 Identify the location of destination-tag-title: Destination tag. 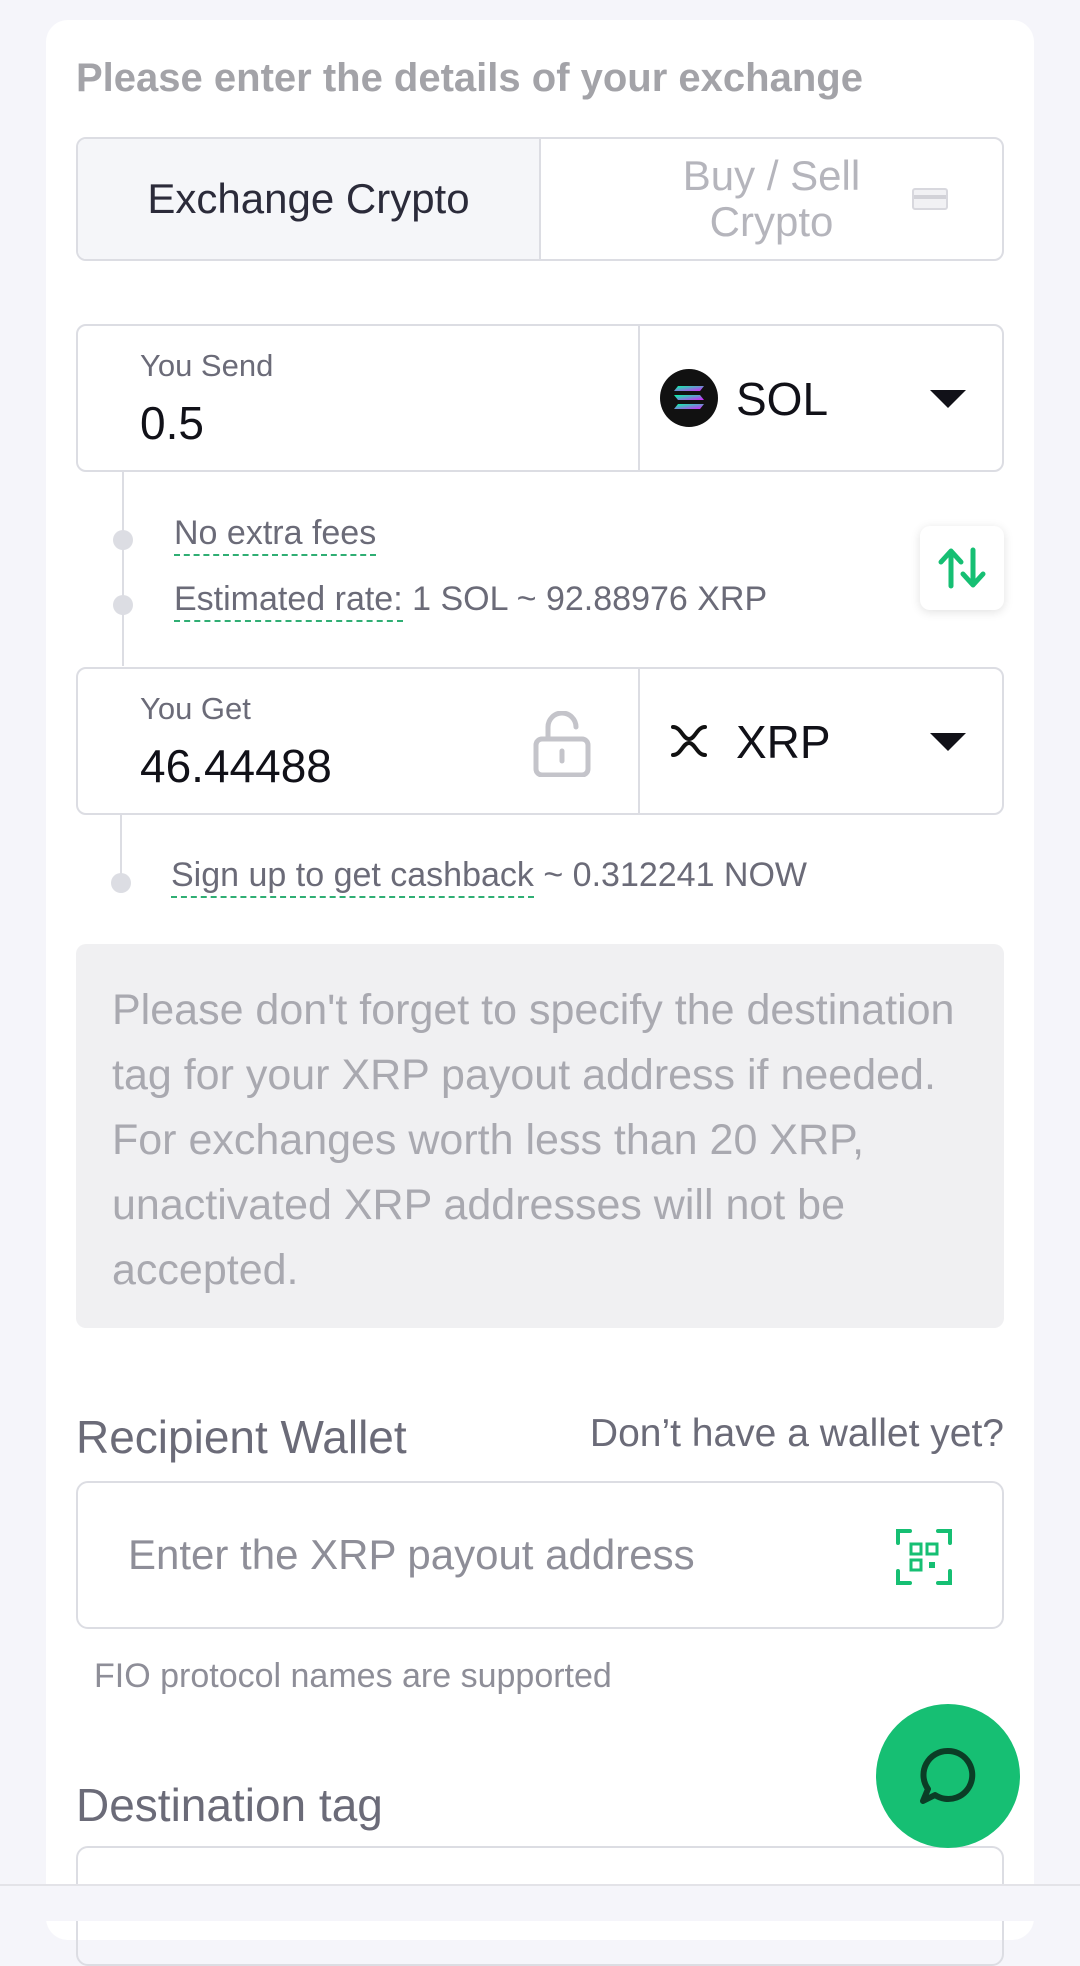
(229, 1805).